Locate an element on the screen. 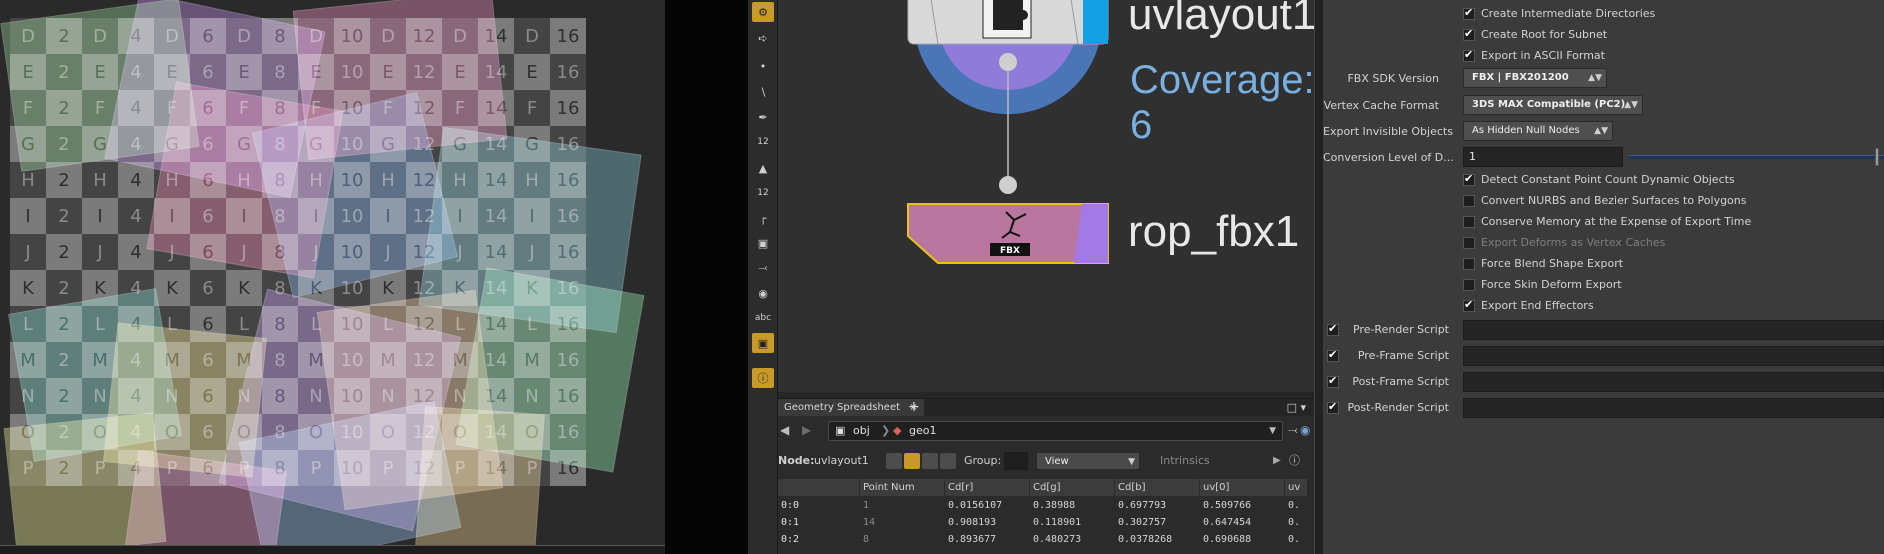 Image resolution: width=1884 pixels, height=554 pixels. stepper-arrows-icon: ▲▼ is located at coordinates (1631, 105).